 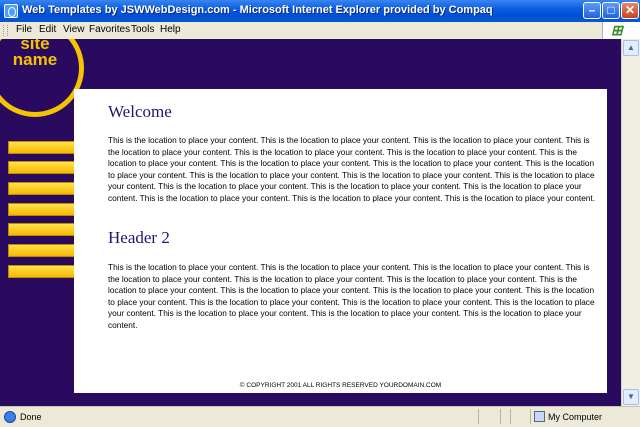 What do you see at coordinates (320, 31) in the screenshot?
I see `menu-bar: File Edit View Favorites Tools Help` at bounding box center [320, 31].